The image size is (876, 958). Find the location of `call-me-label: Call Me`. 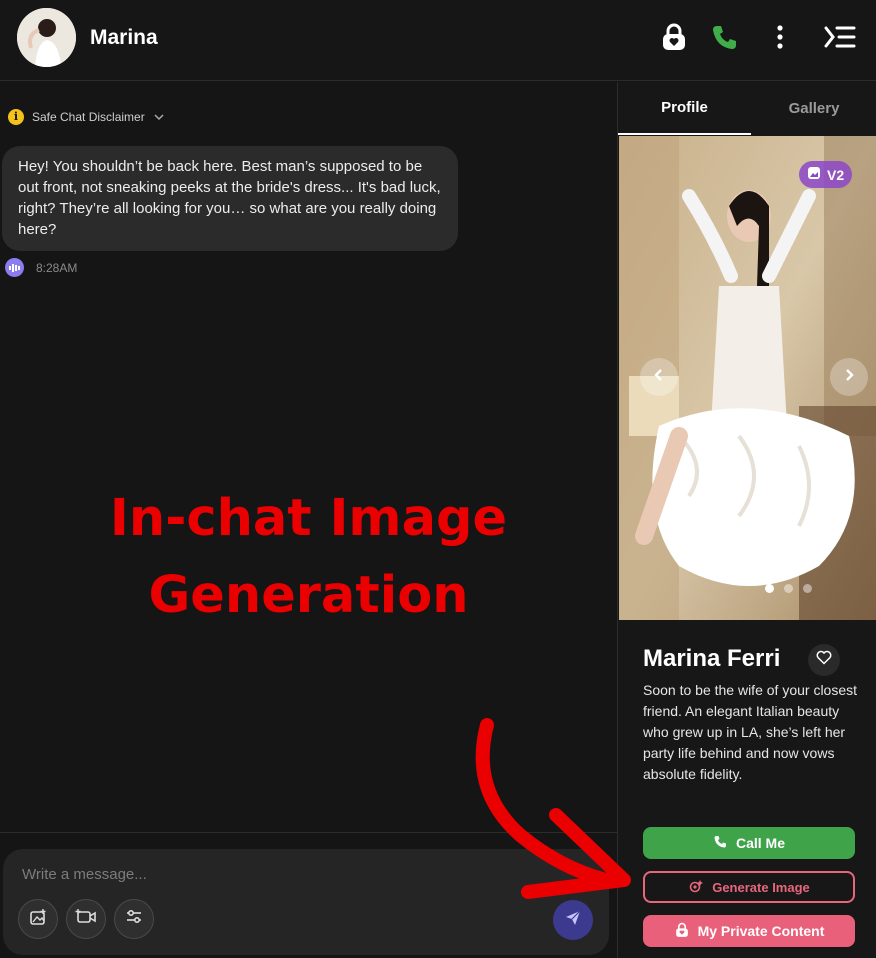

call-me-label: Call Me is located at coordinates (760, 843).